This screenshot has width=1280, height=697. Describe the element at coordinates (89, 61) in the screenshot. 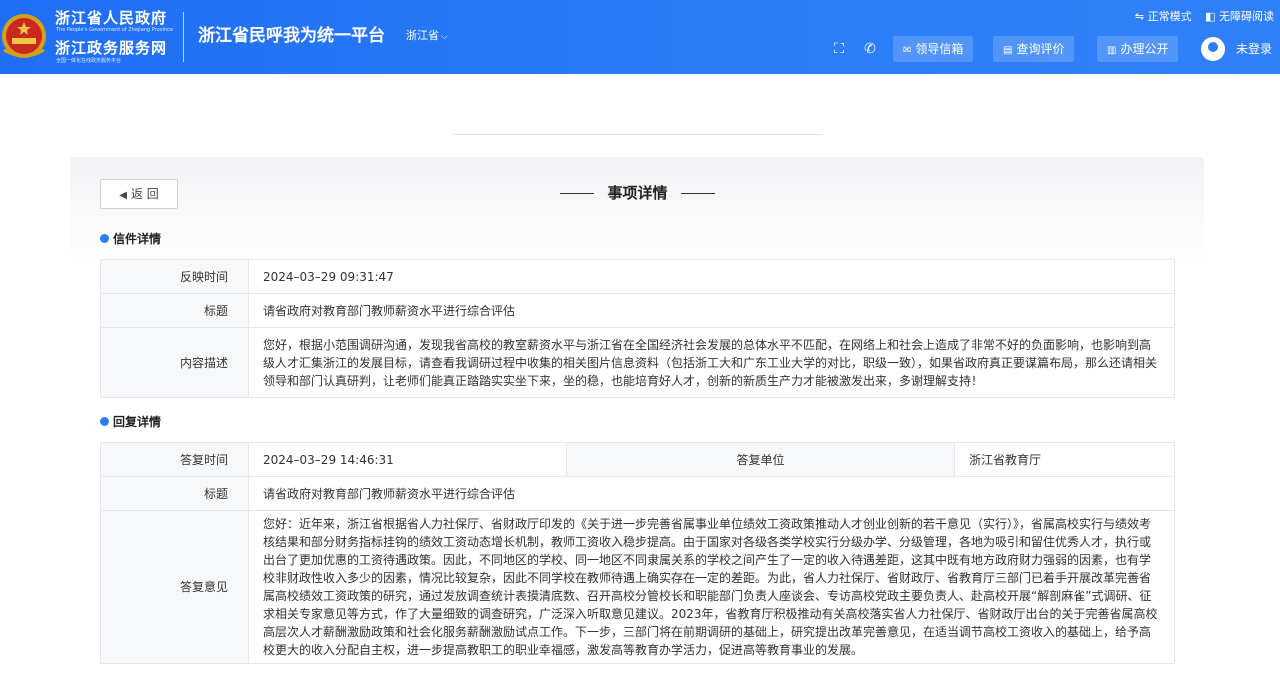

I see `service-subtitle: 全国一体化在线政务服务平台` at that location.